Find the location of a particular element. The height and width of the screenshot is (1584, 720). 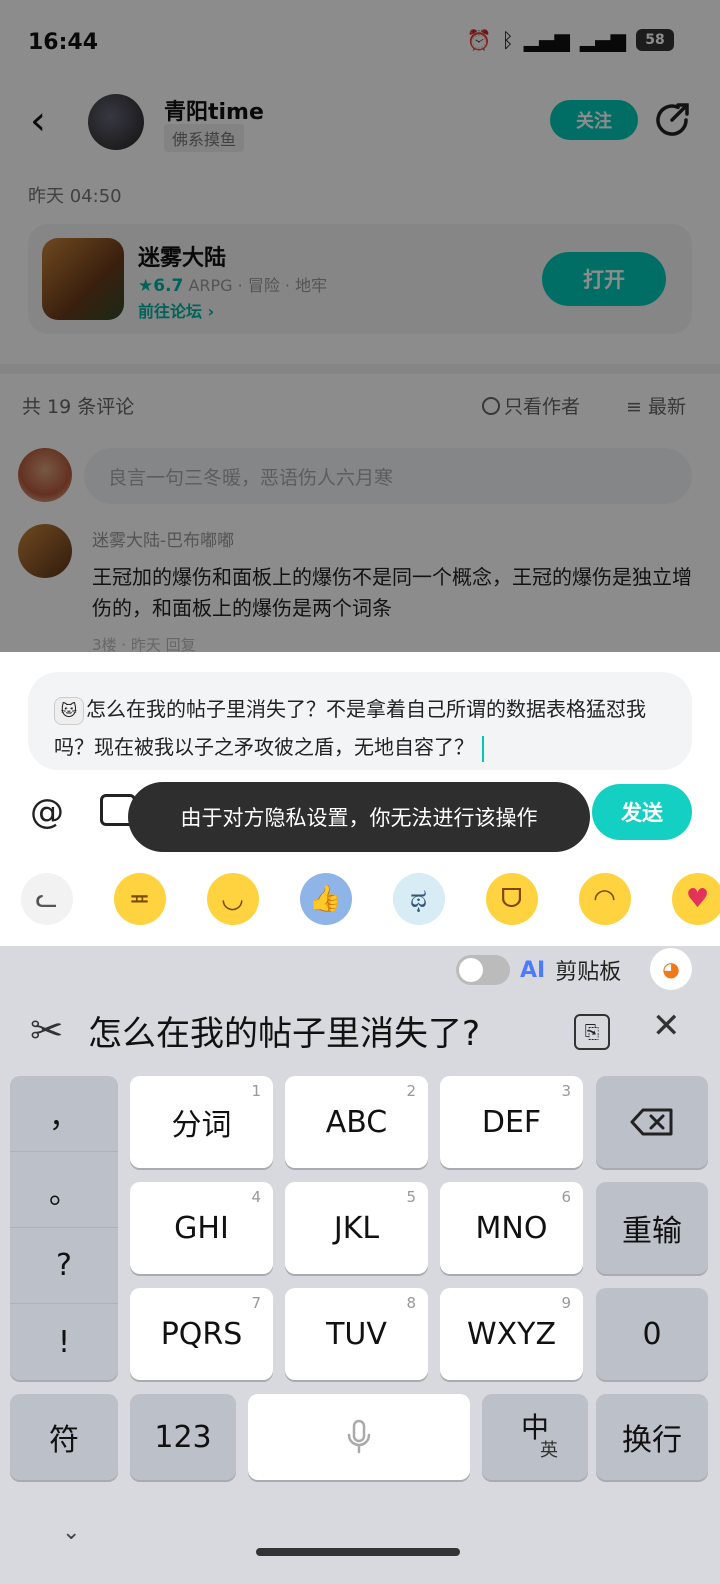

key-label: WXYZ is located at coordinates (511, 1334).